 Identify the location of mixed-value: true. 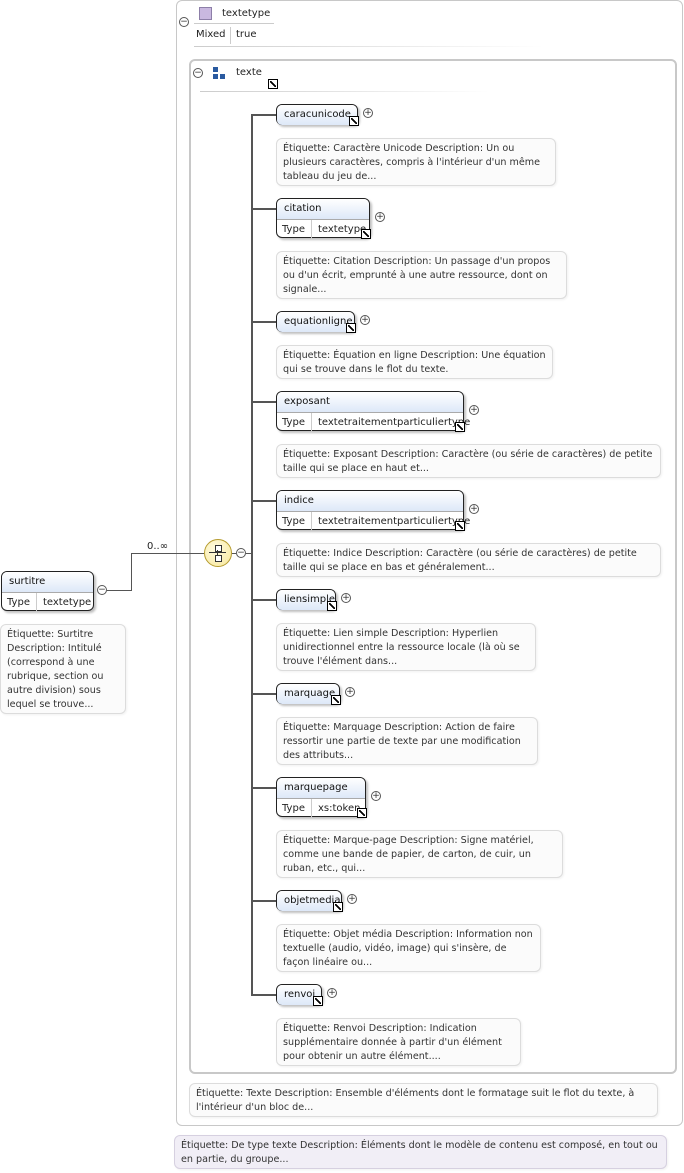
(246, 34).